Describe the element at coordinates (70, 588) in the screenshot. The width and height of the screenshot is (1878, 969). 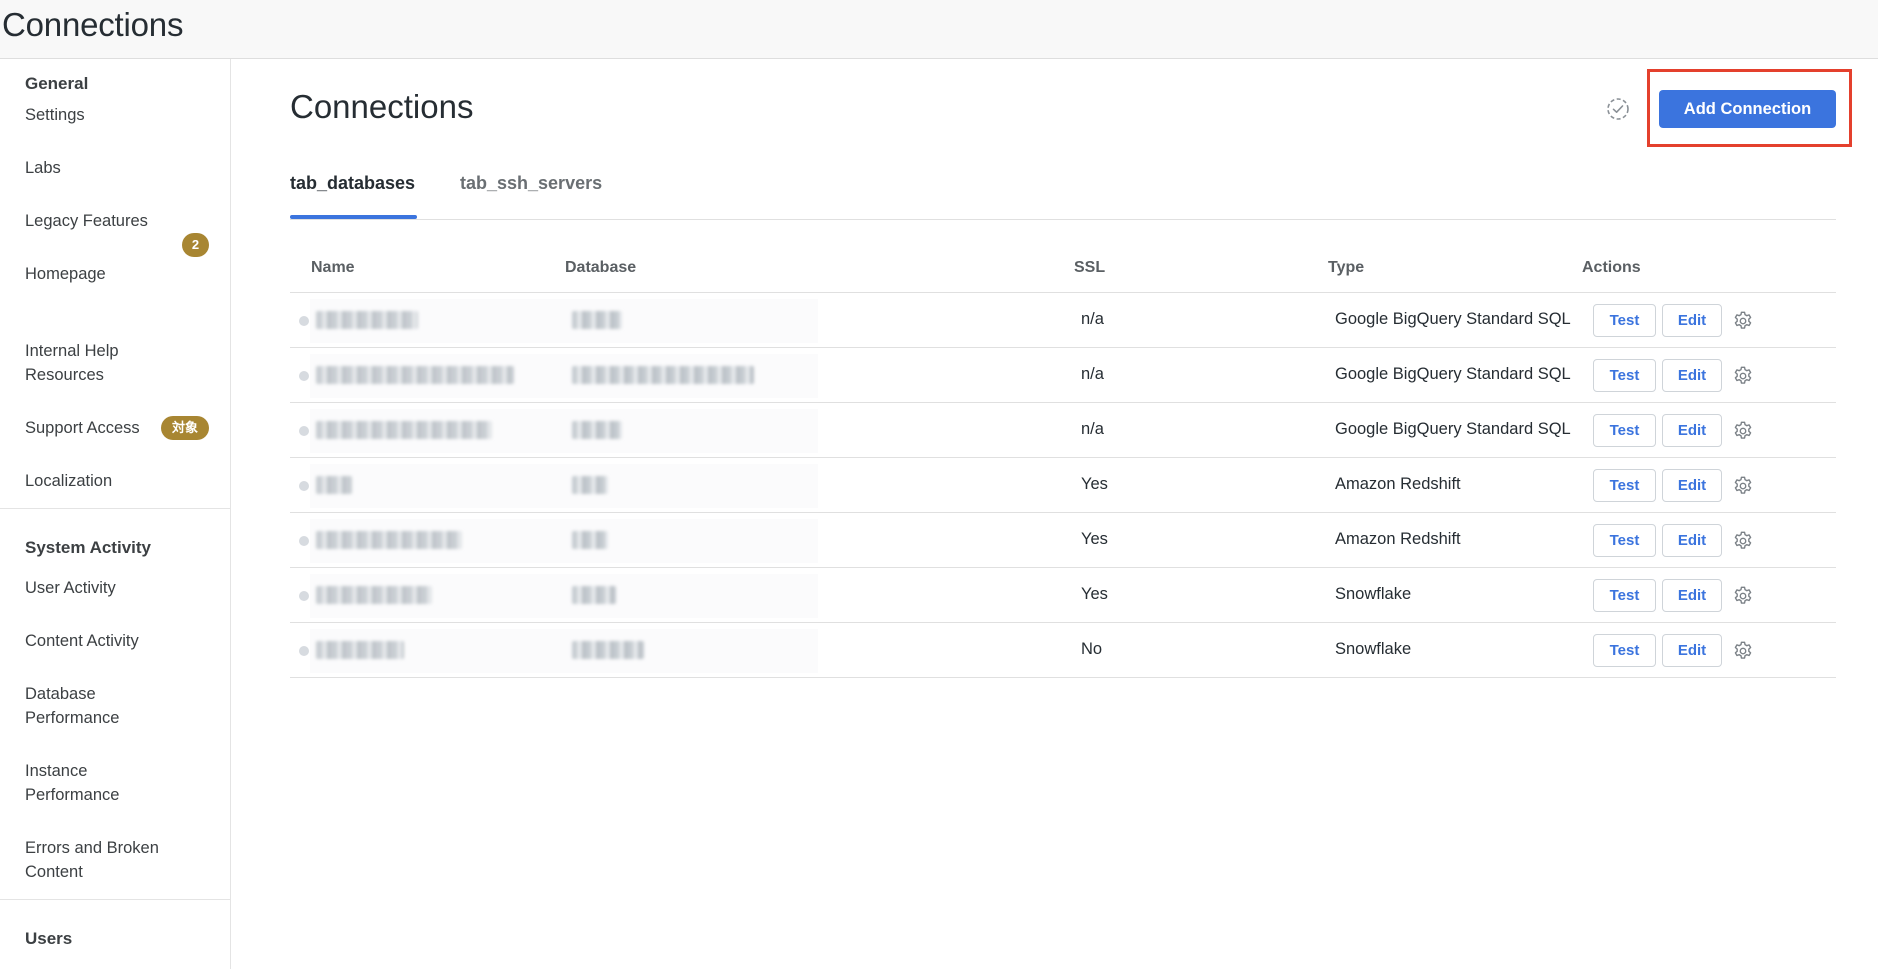
I see `sidebar-item-user-activity: User Activity` at that location.